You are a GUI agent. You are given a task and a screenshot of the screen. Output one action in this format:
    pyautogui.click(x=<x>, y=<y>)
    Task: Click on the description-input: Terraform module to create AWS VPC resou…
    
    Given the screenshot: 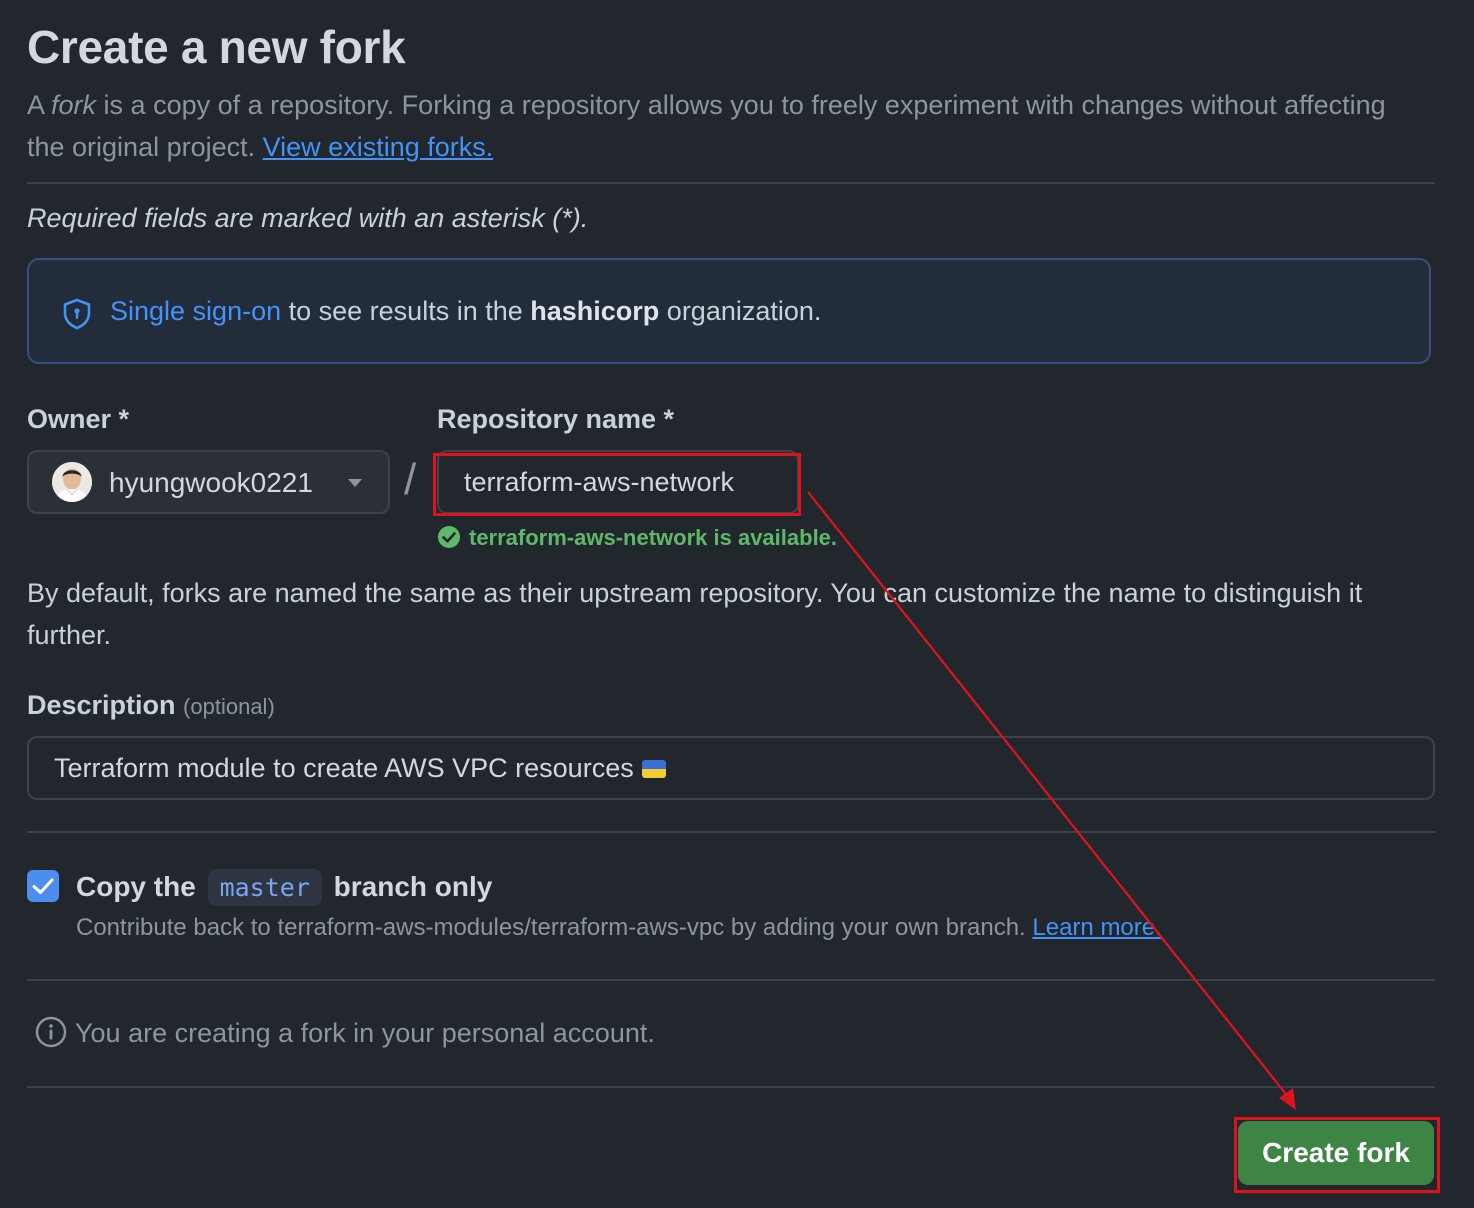 What is the action you would take?
    pyautogui.click(x=731, y=768)
    